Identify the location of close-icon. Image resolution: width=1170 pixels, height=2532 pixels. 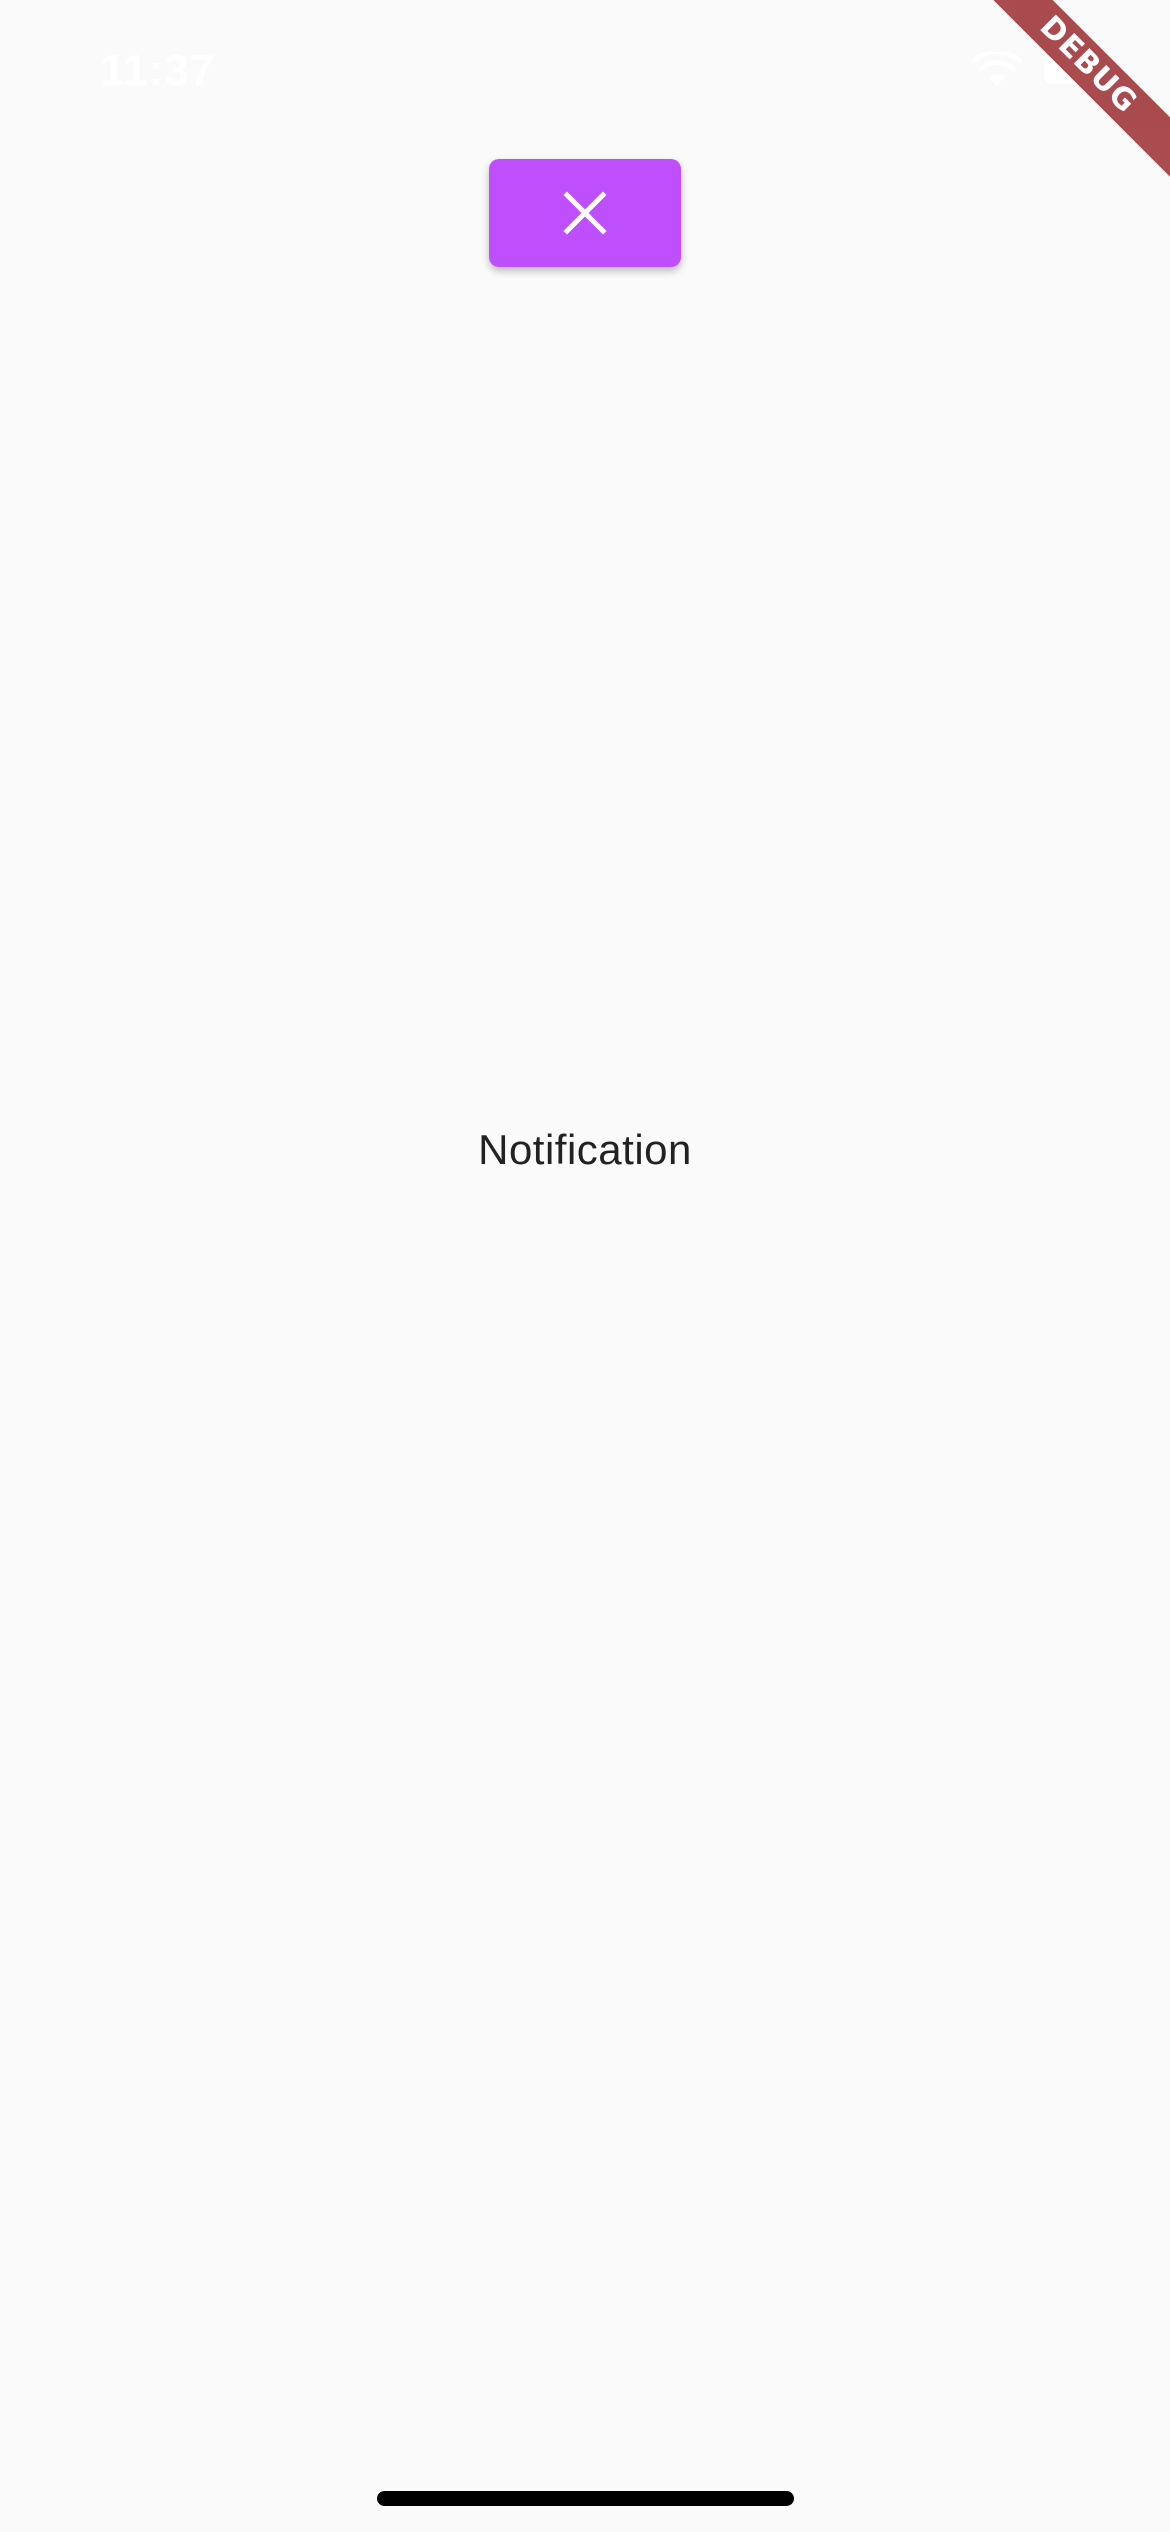
(585, 213).